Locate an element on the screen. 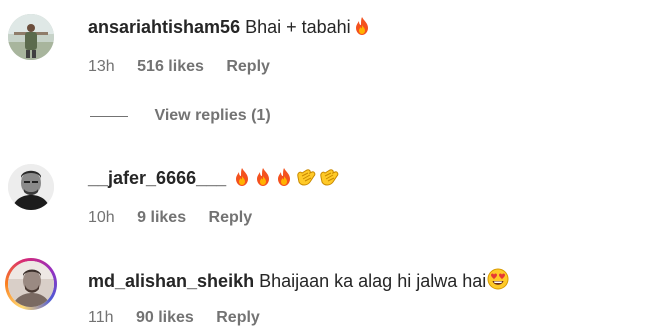 The image size is (667, 332). comment-likes: 516 likes is located at coordinates (170, 67).